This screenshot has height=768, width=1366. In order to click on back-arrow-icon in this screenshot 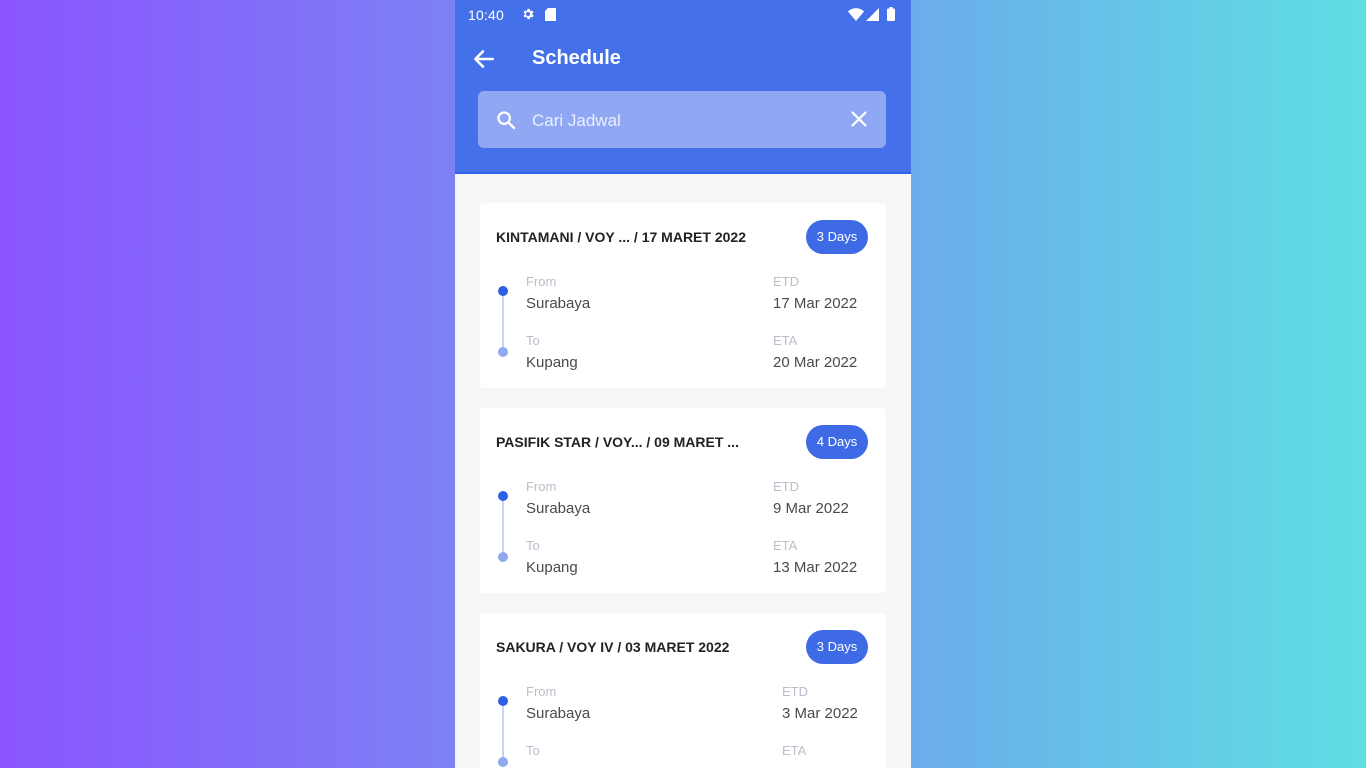, I will do `click(484, 59)`.